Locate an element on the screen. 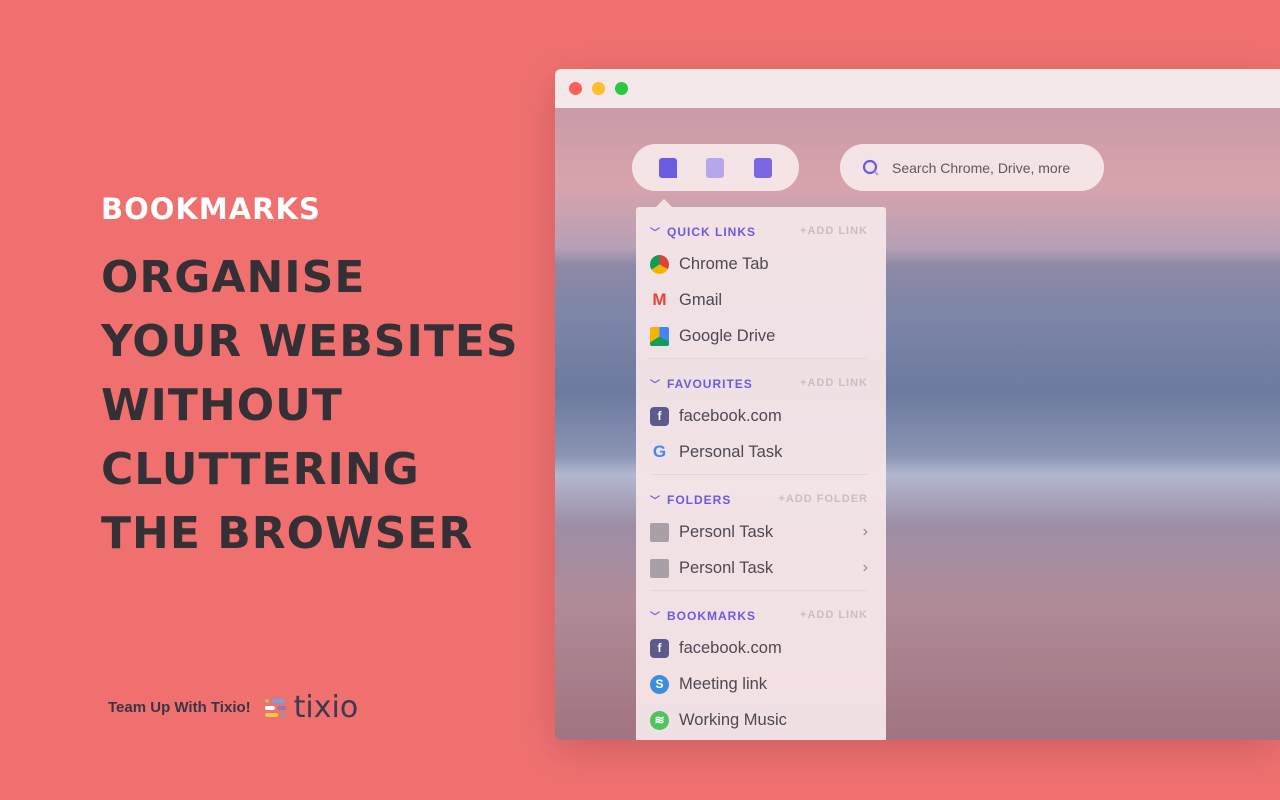 The width and height of the screenshot is (1280, 800). tagline: Team Up With Tixio! is located at coordinates (179, 707).